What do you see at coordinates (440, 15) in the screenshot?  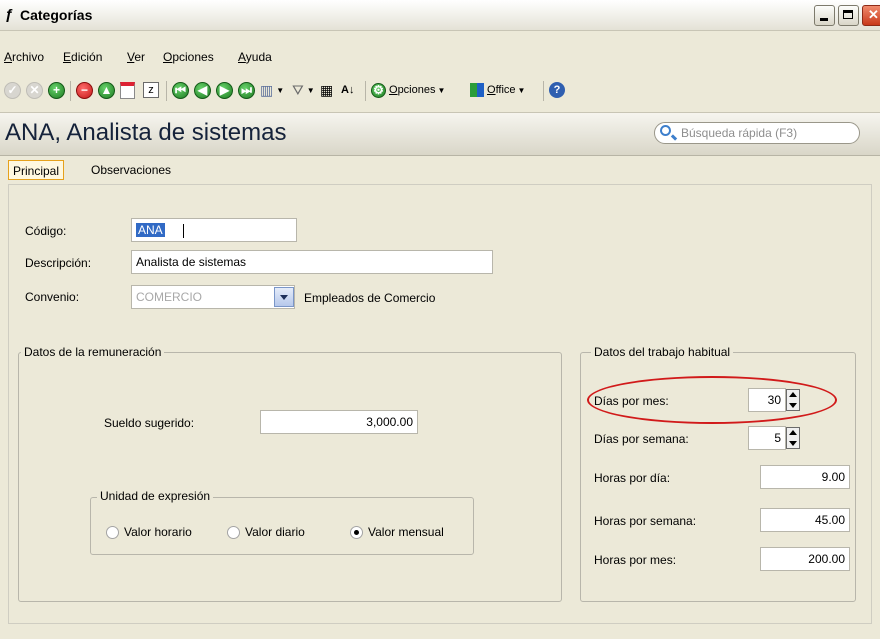 I see `title-bar: ƒ Categorías` at bounding box center [440, 15].